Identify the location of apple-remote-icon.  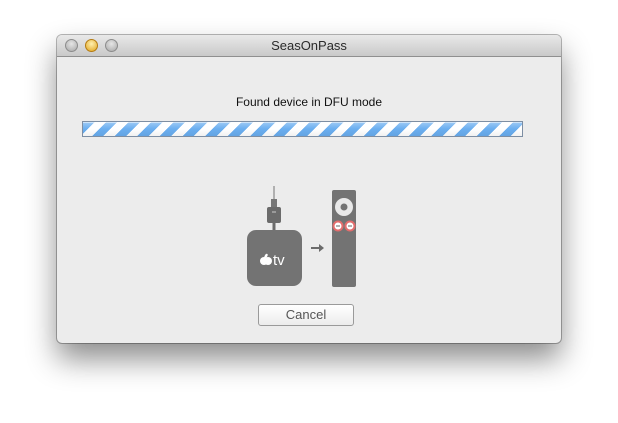
(344, 238).